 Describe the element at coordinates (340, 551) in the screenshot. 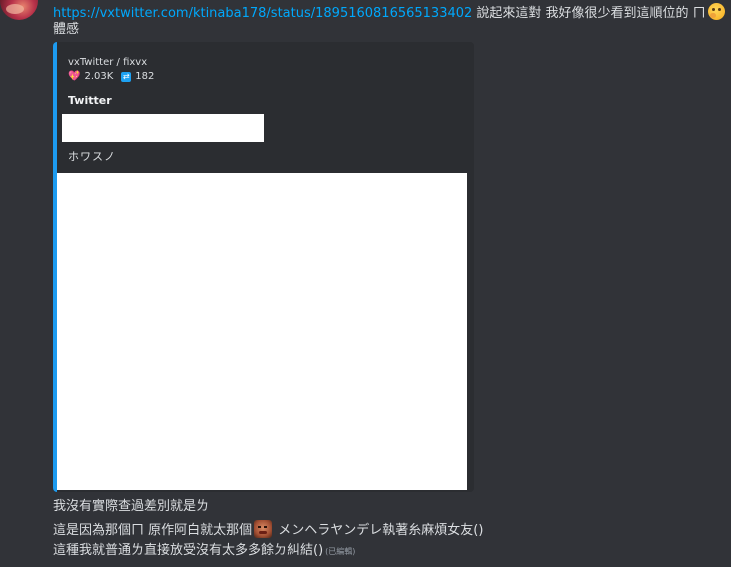

I see `edited-label: (已編輯)` at that location.